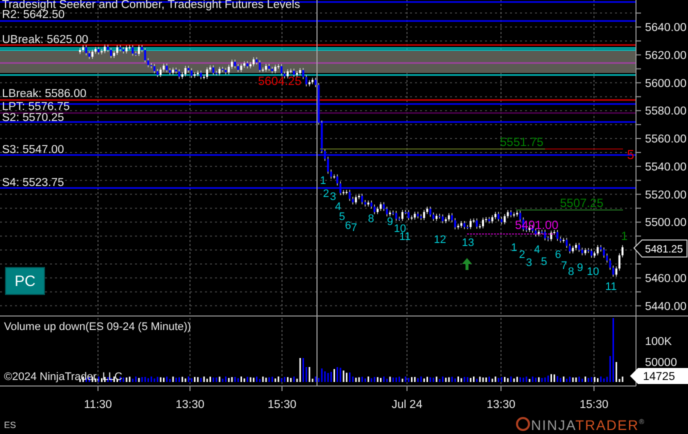 This screenshot has height=434, width=688. Describe the element at coordinates (10, 425) in the screenshot. I see `instrument-label: ES` at that location.